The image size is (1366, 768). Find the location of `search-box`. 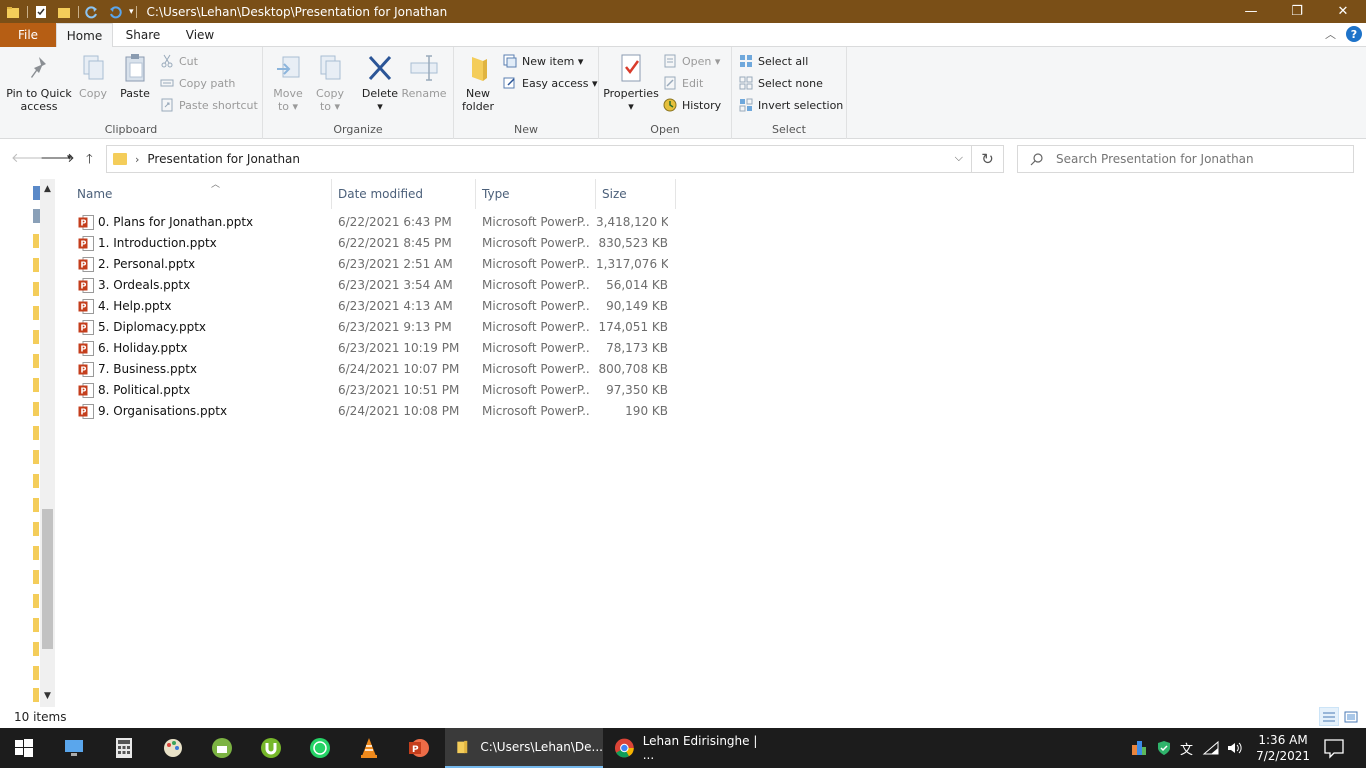

search-box is located at coordinates (1185, 159).